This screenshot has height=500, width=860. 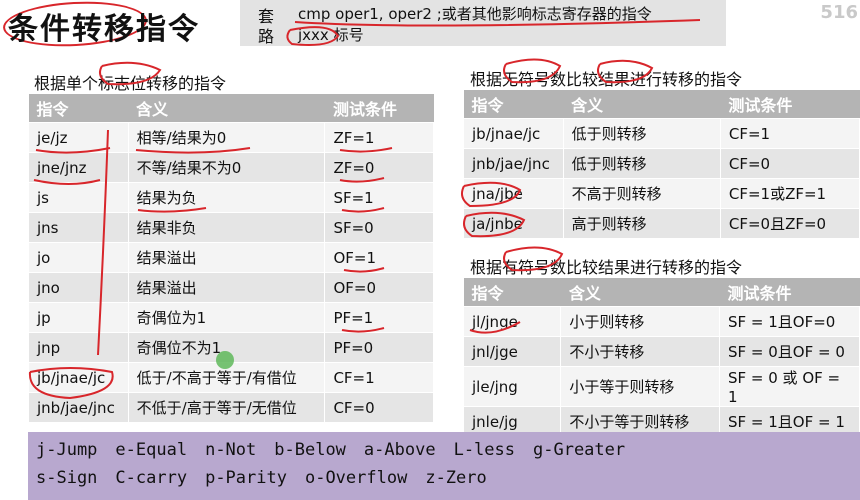 I want to click on table-row: jnl/jge 不小于转移 SF = 0且OF = 0, so click(x=661, y=351).